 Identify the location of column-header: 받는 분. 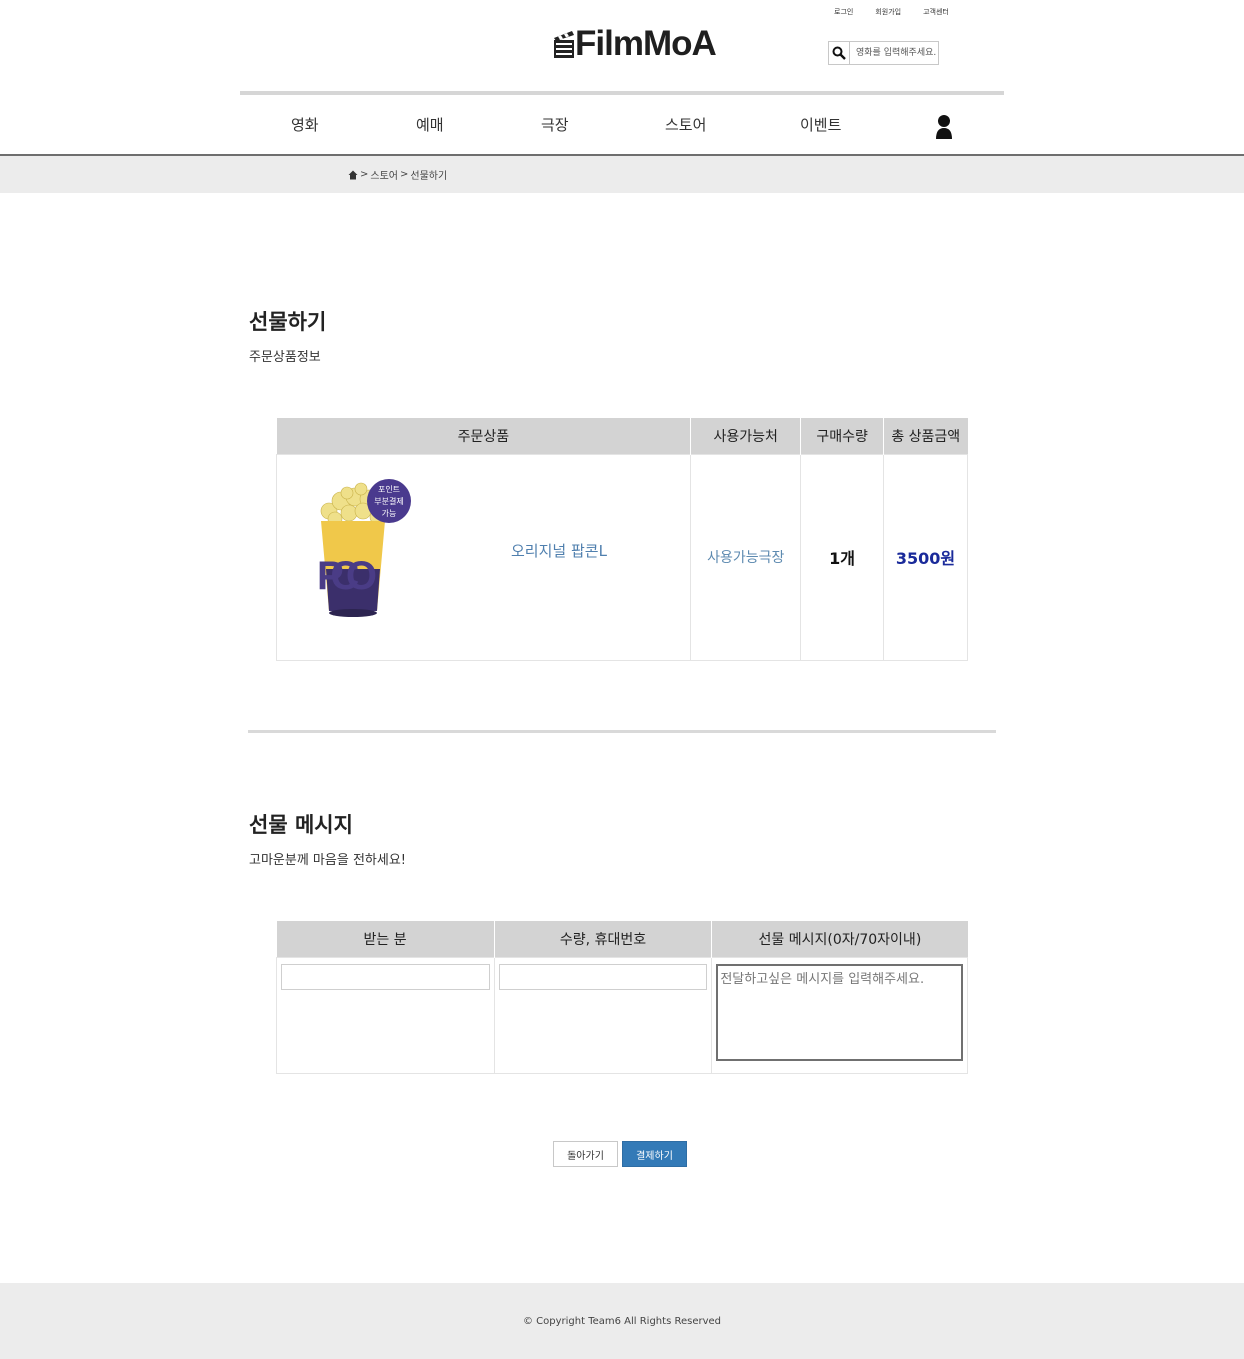
(385, 939).